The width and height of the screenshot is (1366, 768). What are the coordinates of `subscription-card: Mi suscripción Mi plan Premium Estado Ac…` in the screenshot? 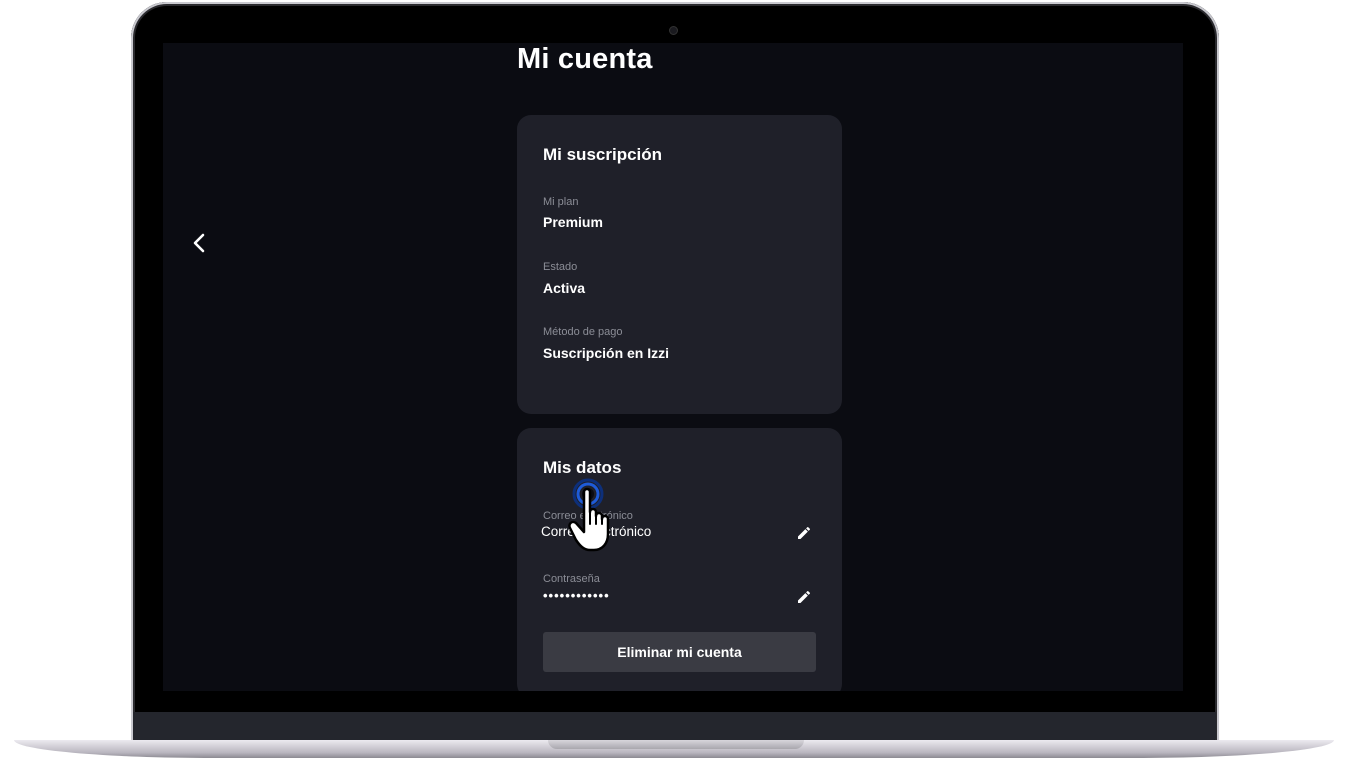 It's located at (679, 264).